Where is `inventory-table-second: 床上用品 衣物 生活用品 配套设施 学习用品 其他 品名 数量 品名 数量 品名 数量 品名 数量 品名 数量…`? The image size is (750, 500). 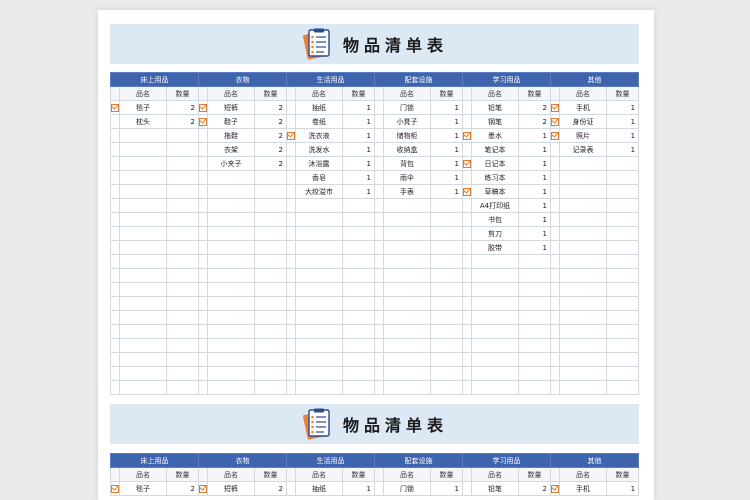 inventory-table-second: 床上用品 衣物 生活用品 配套设施 学习用品 其他 品名 数量 品名 数量 品名 数量 品名 数量 品名 数量… is located at coordinates (375, 474).